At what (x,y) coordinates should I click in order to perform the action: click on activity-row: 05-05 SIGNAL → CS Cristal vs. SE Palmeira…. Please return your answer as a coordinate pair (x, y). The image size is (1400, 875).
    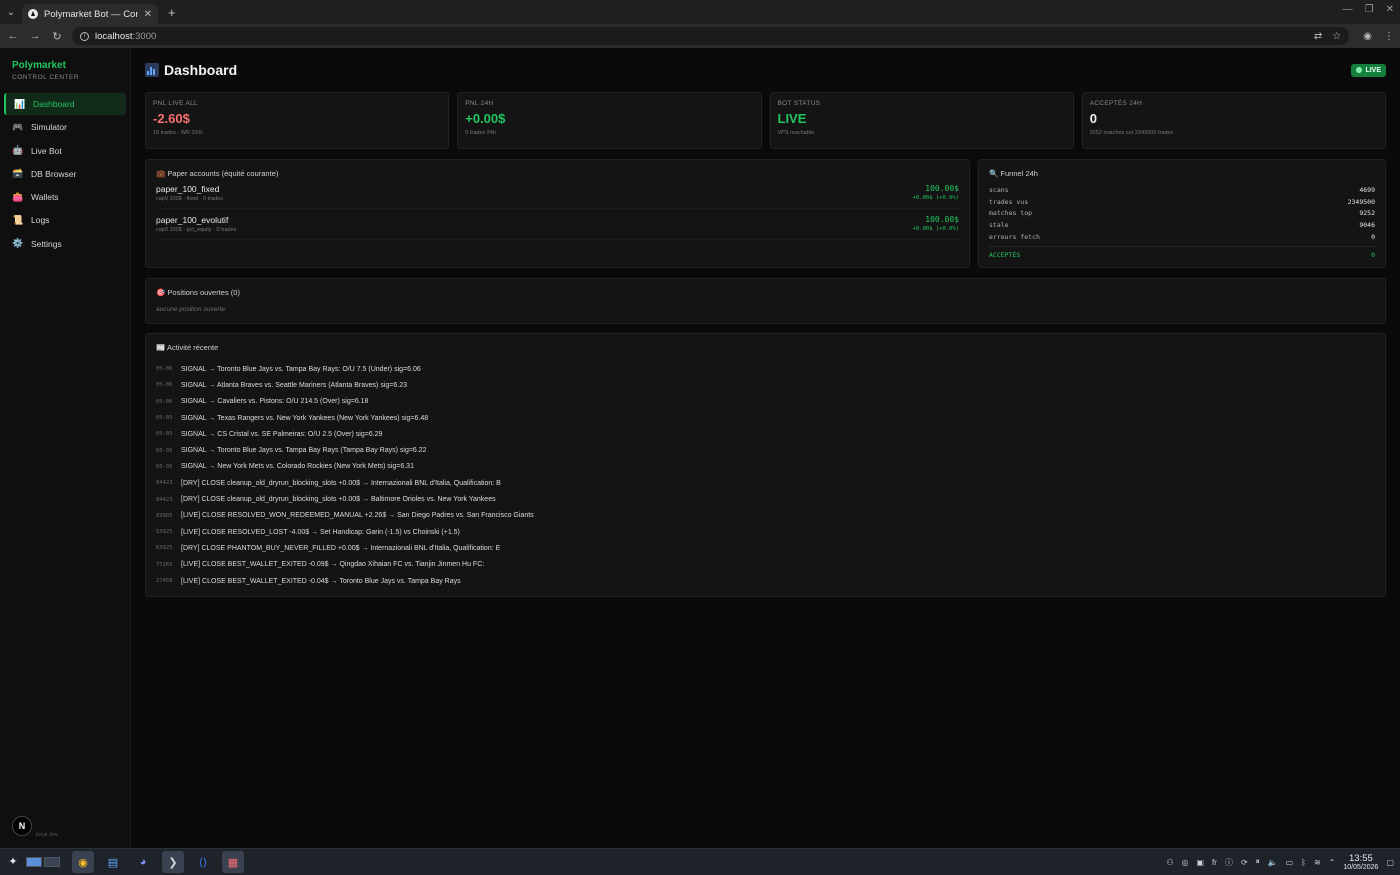
    Looking at the image, I should click on (765, 434).